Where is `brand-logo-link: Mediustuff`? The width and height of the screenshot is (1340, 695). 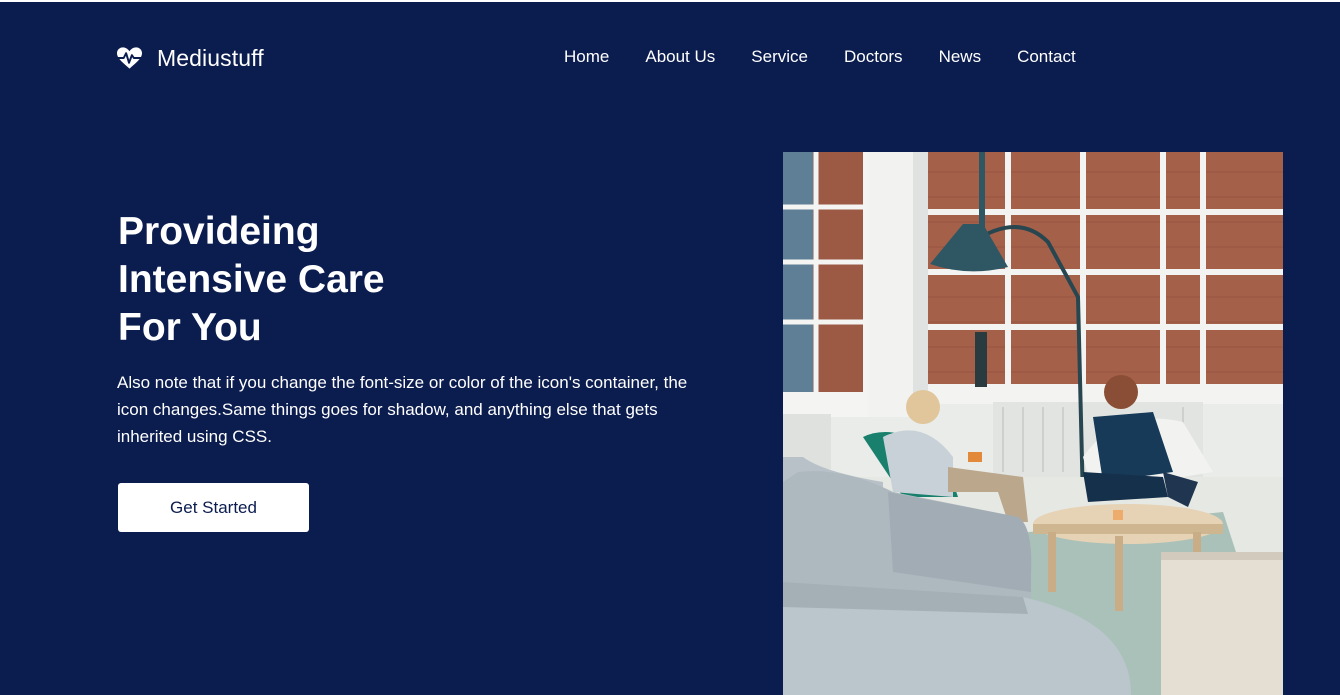
brand-logo-link: Mediustuff is located at coordinates (190, 58).